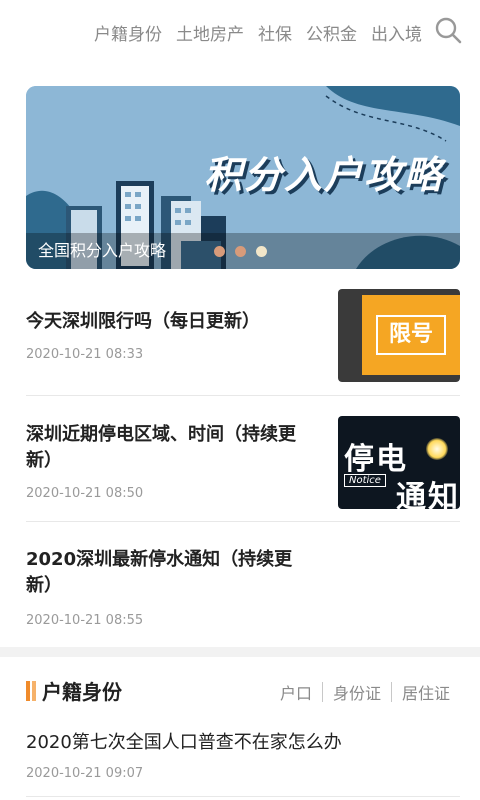  Describe the element at coordinates (357, 692) in the screenshot. I see `tab-id-card: 身份证` at that location.